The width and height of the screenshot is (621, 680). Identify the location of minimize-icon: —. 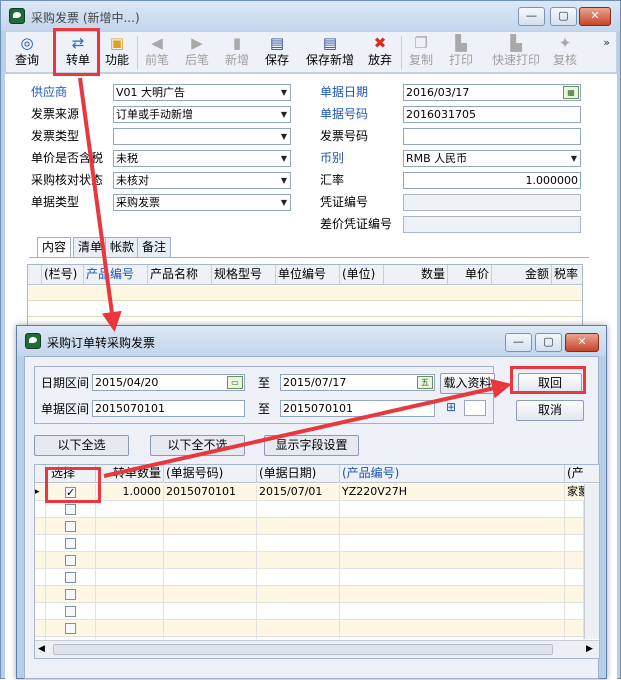
(531, 16).